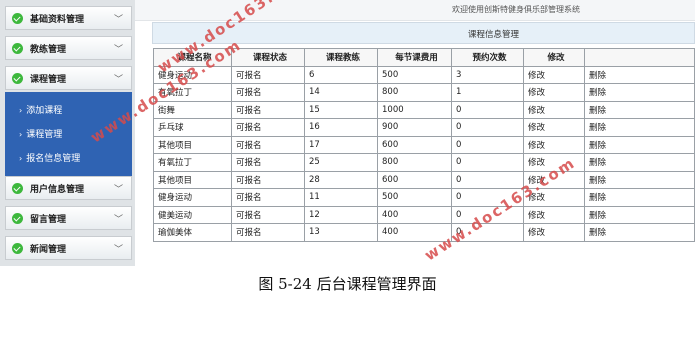  What do you see at coordinates (341, 109) in the screenshot?
I see `cell-coach: 15` at bounding box center [341, 109].